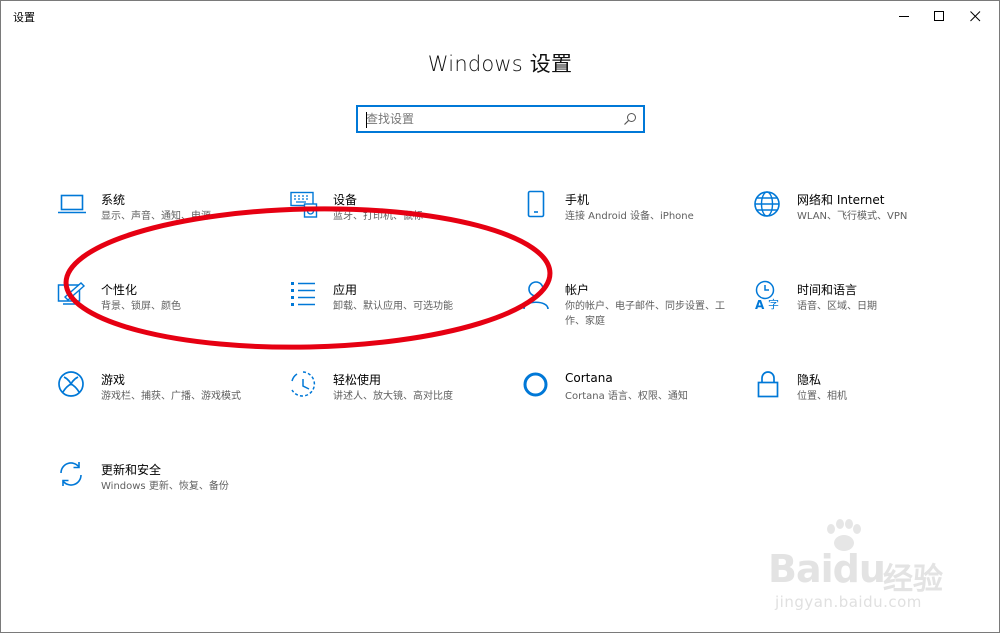 The height and width of the screenshot is (633, 1000). Describe the element at coordinates (113, 380) in the screenshot. I see `category-name: 游戏` at that location.